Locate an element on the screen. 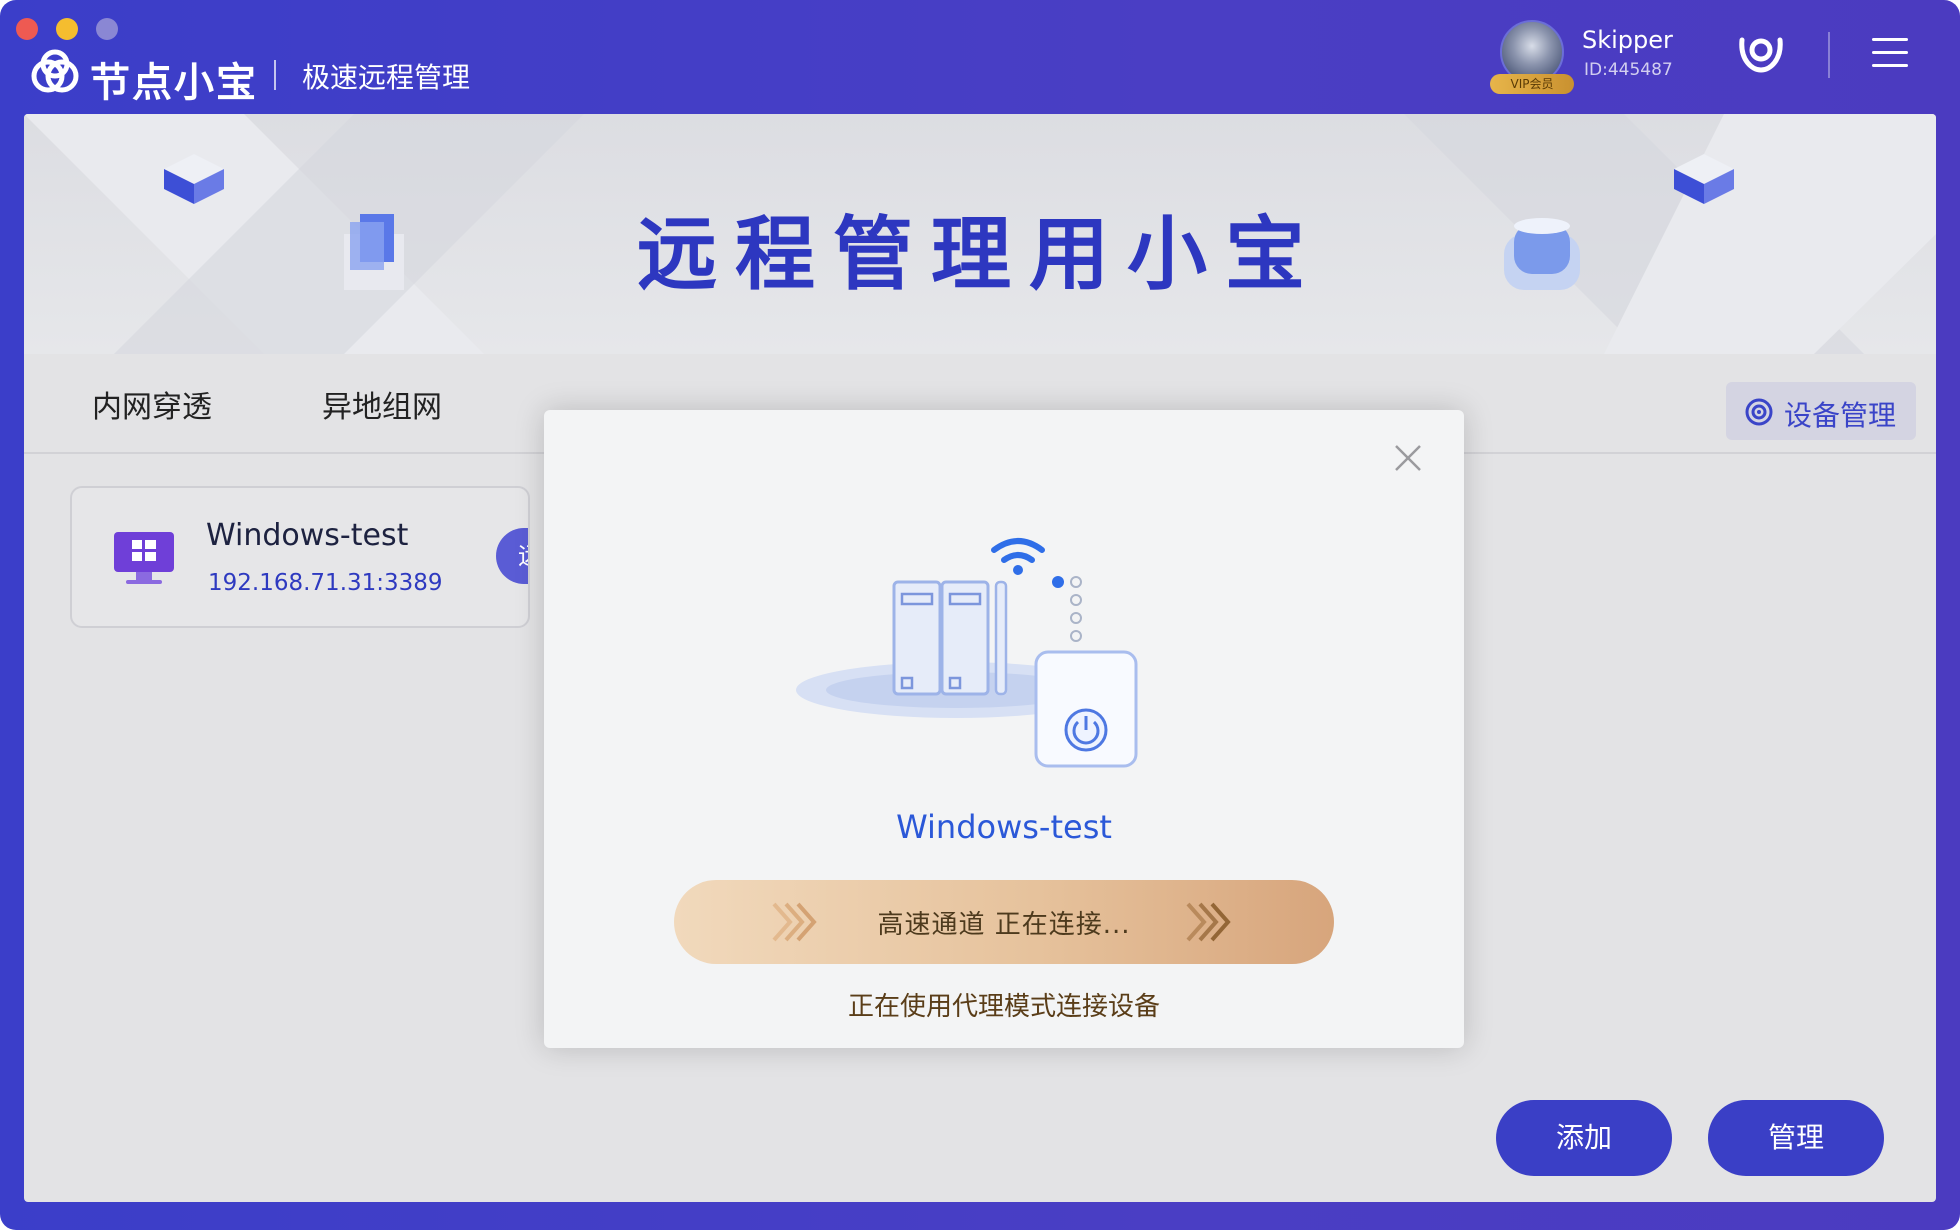  device-connecting-illustration is located at coordinates (967, 653).